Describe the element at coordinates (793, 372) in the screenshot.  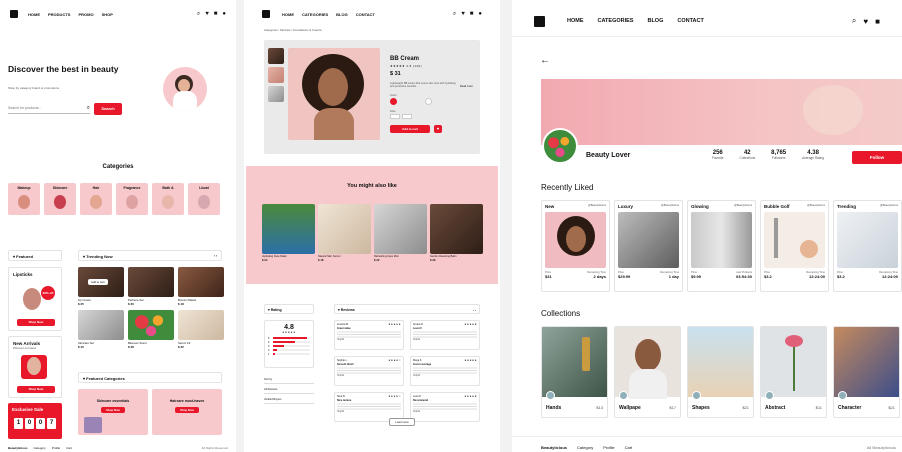
I see `collection-card: Abstract $11` at that location.